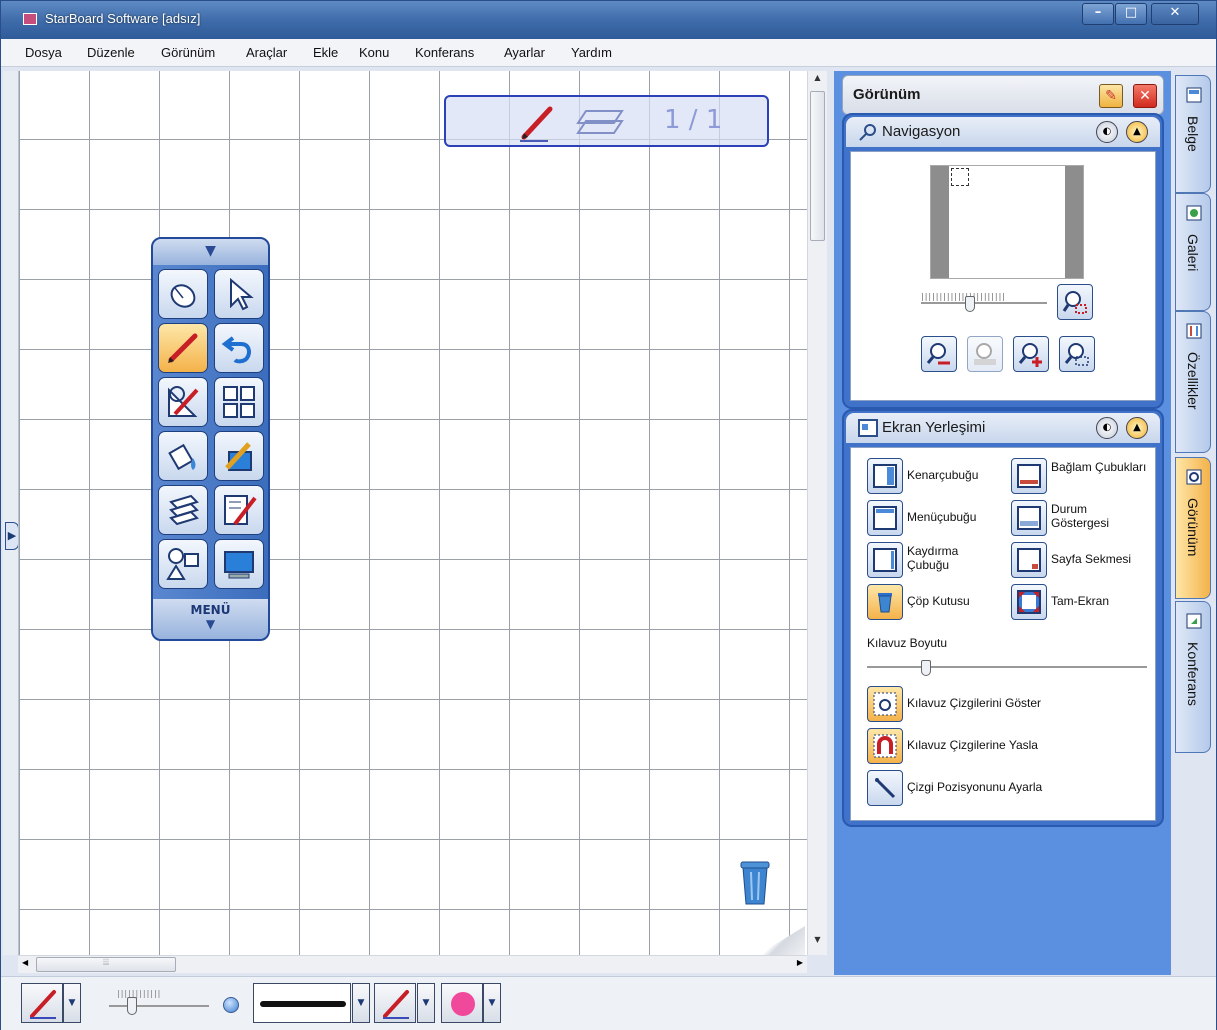 Image resolution: width=1217 pixels, height=1030 pixels. I want to click on guide-size-slider, so click(1007, 666).